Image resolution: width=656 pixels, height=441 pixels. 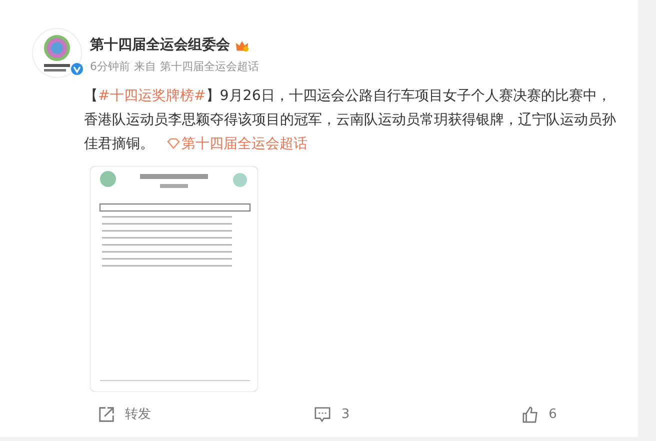 I want to click on avatar-logo-icon, so click(x=57, y=53).